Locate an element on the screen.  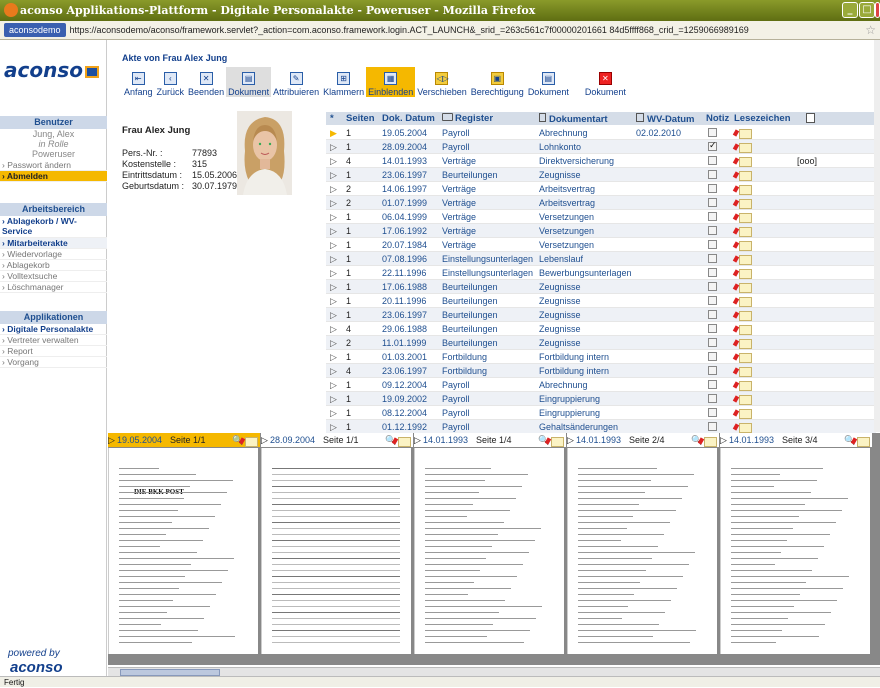
toolbar-button-beenden-2: ✕ Beenden is located at coordinates (206, 82).